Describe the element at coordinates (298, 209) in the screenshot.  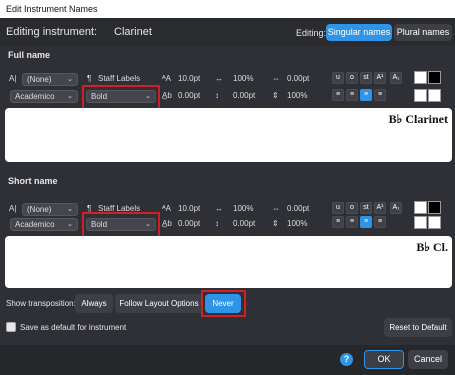
I see `short-tracking-value: 0.00pt` at that location.